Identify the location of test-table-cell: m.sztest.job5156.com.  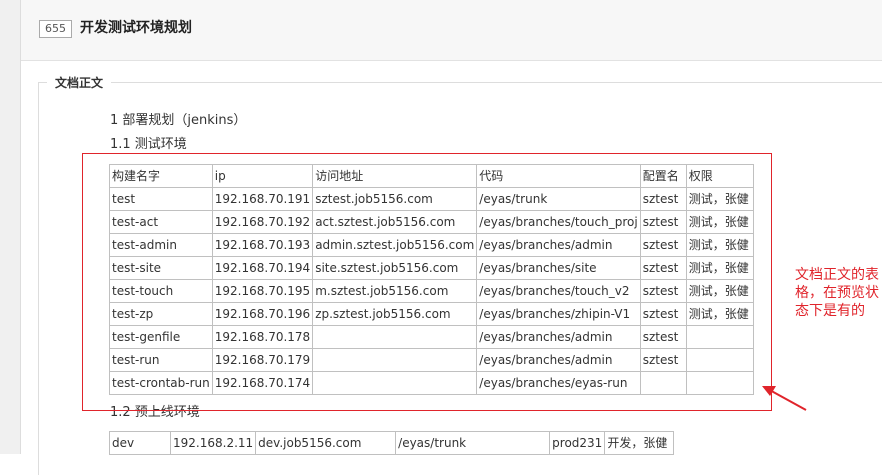
(395, 291).